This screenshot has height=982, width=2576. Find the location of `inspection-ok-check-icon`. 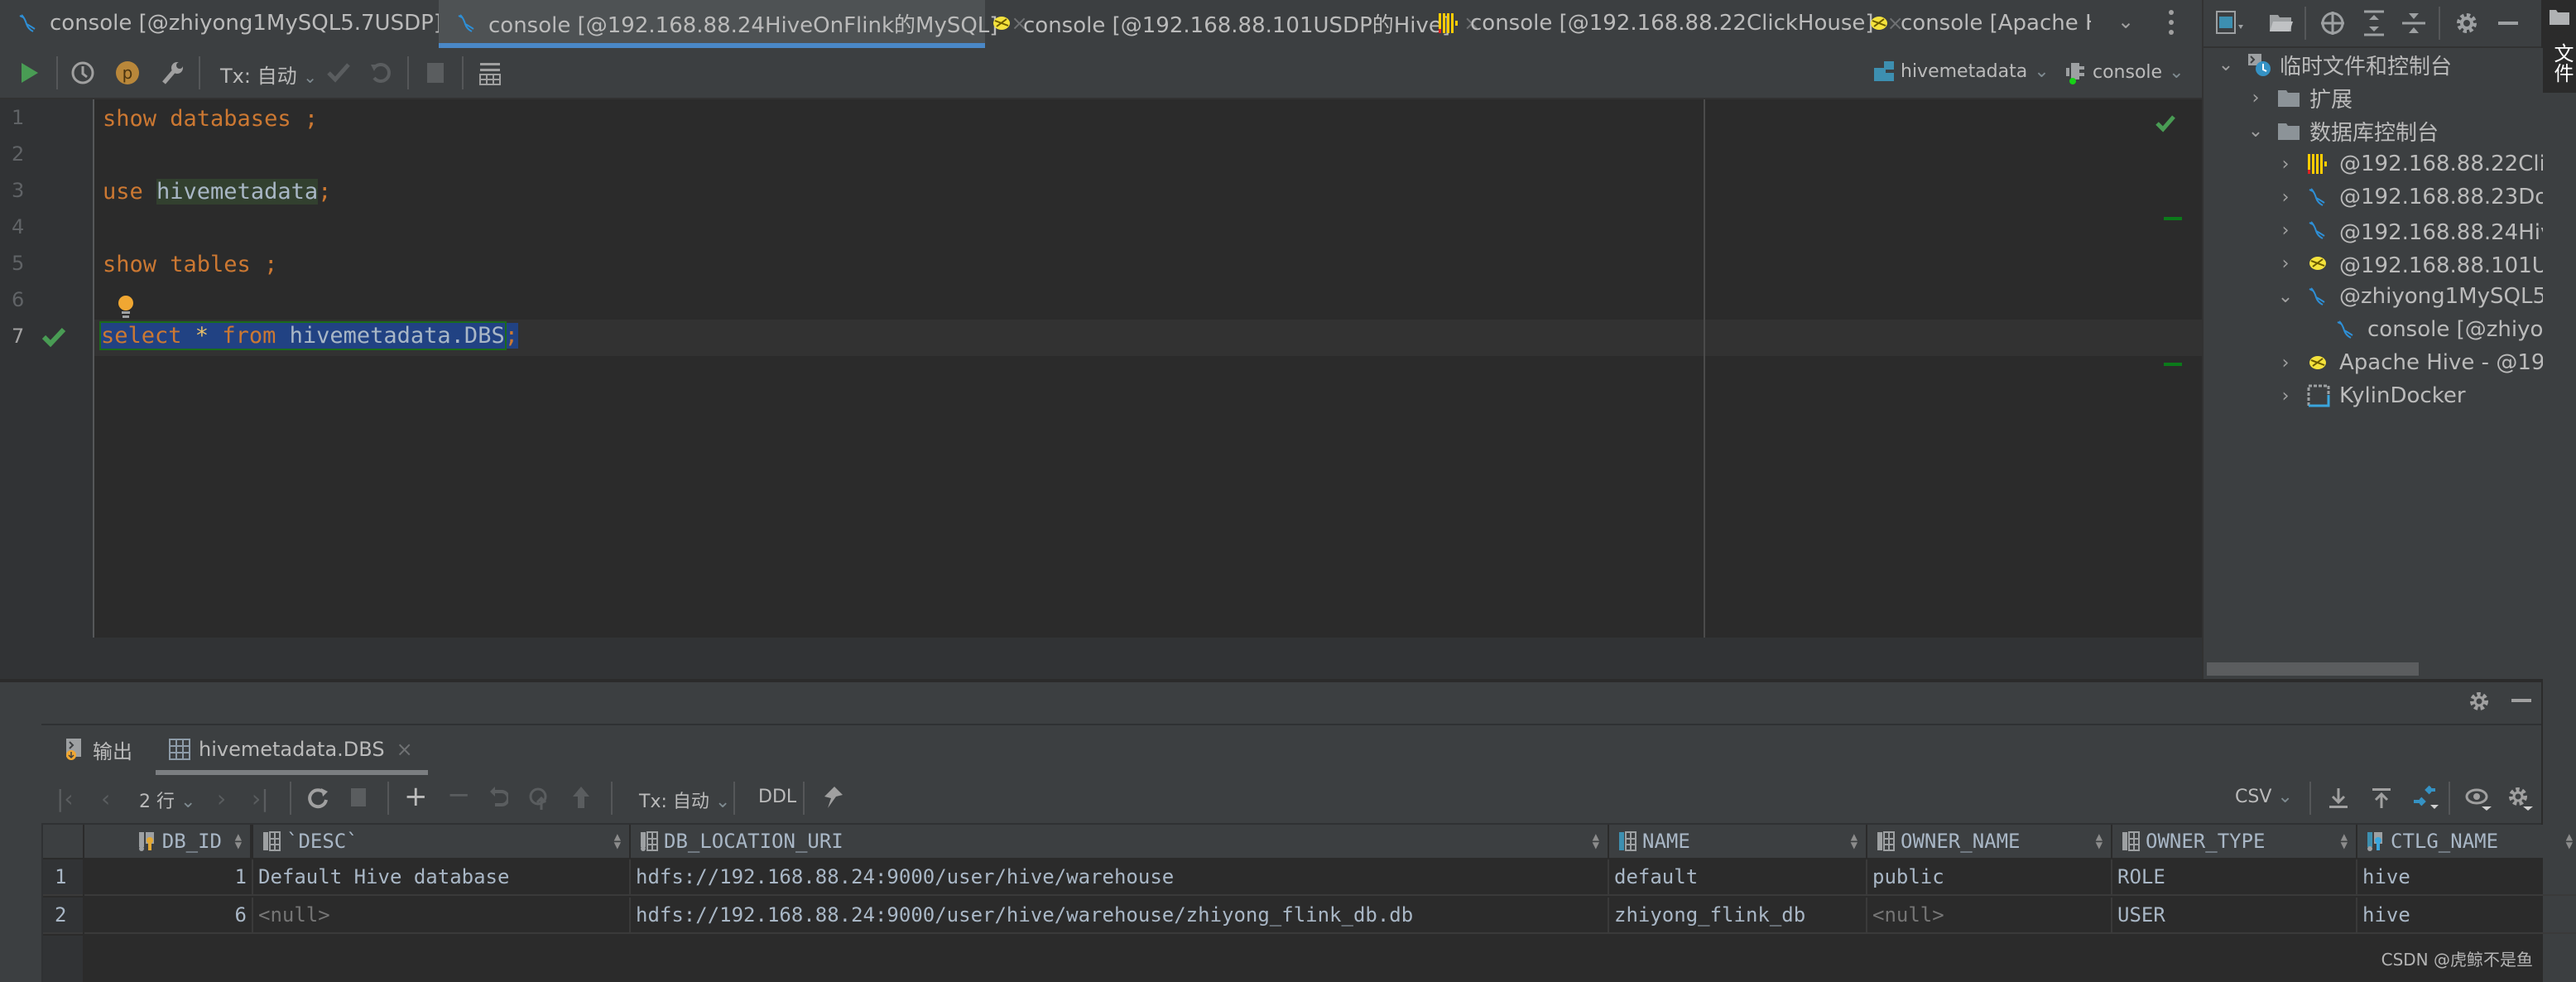

inspection-ok-check-icon is located at coordinates (2165, 123).